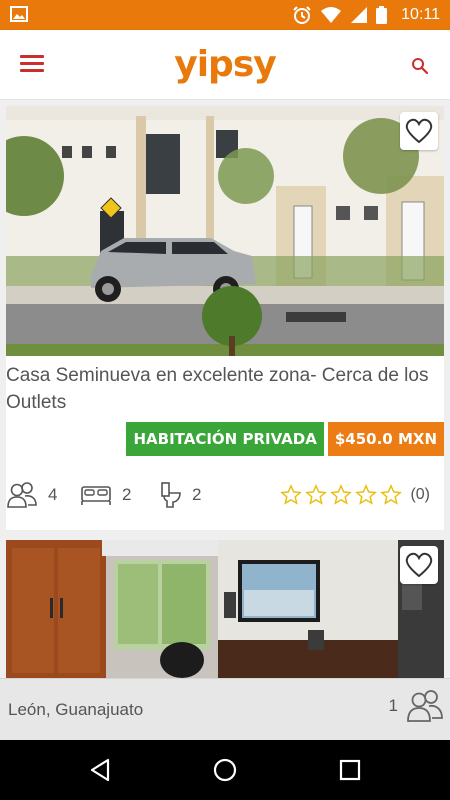 This screenshot has width=450, height=800. I want to click on system-nav-bar, so click(225, 770).